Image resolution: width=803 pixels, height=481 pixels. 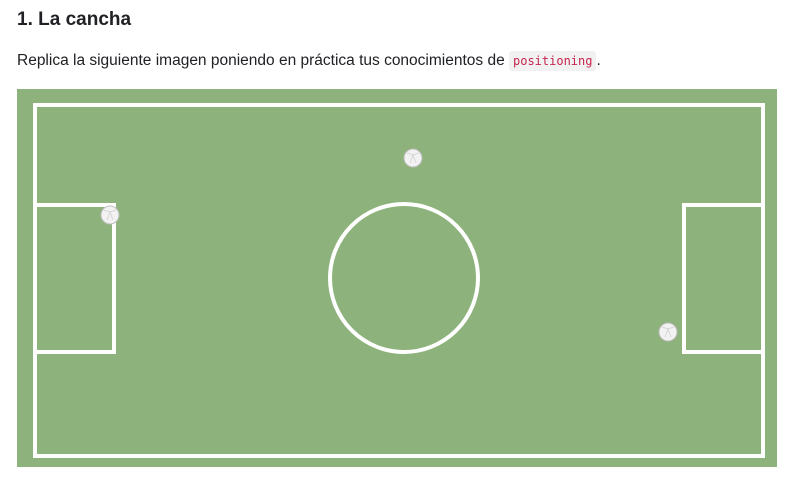 I want to click on instructions-period: ., so click(x=598, y=60).